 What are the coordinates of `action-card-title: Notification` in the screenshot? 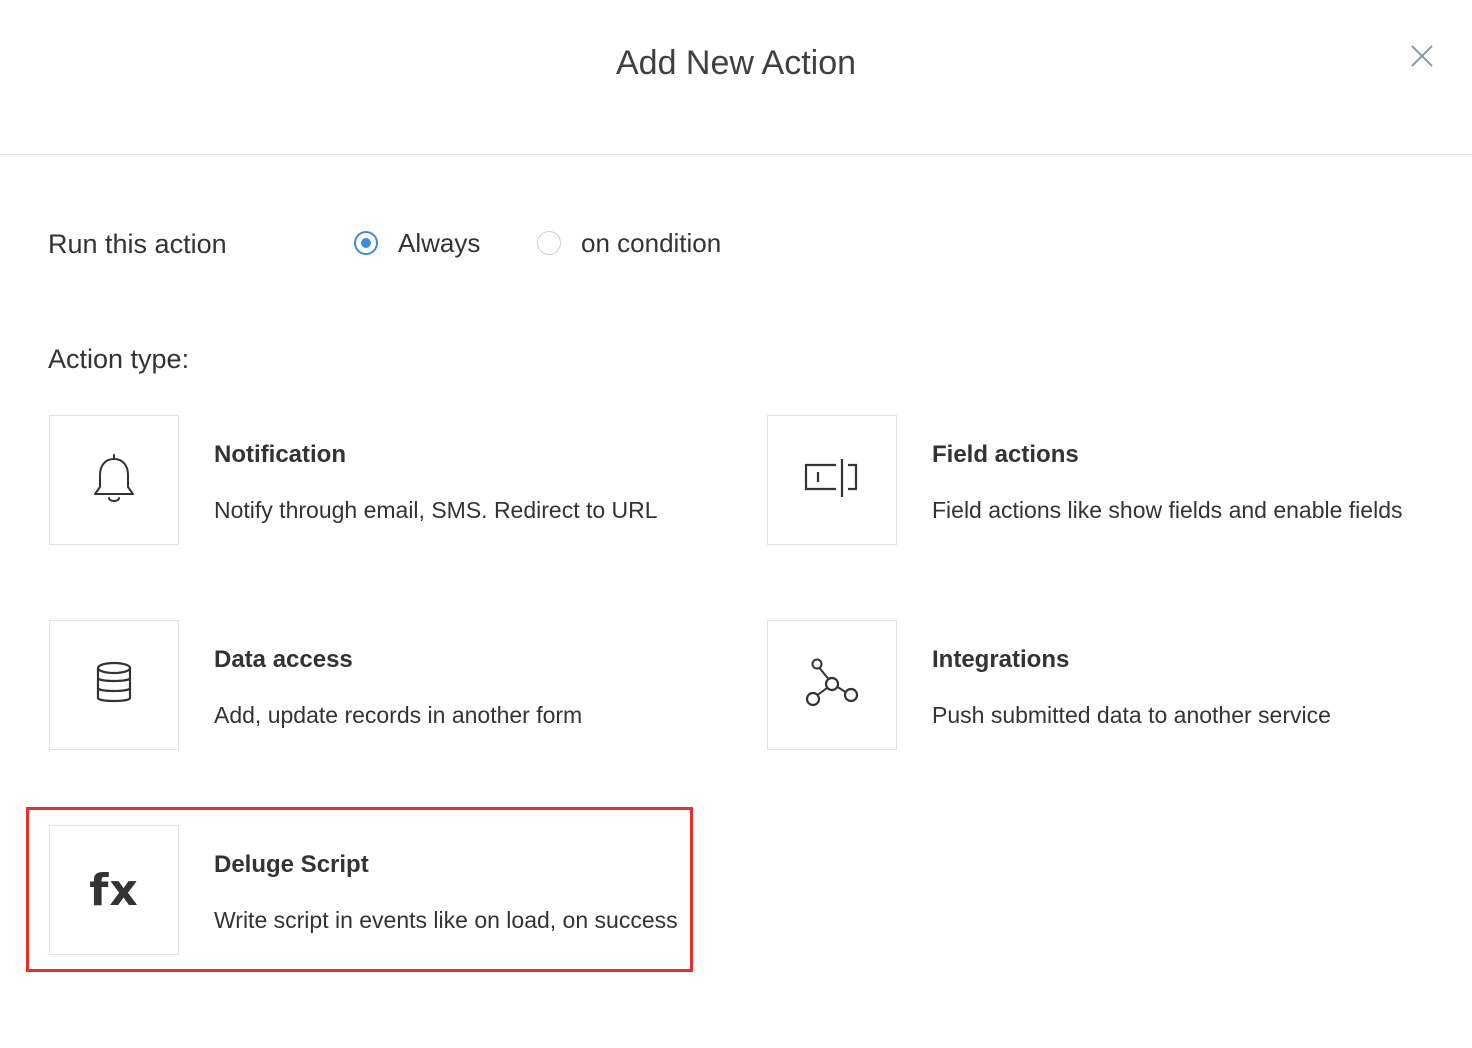 It's located at (280, 454).